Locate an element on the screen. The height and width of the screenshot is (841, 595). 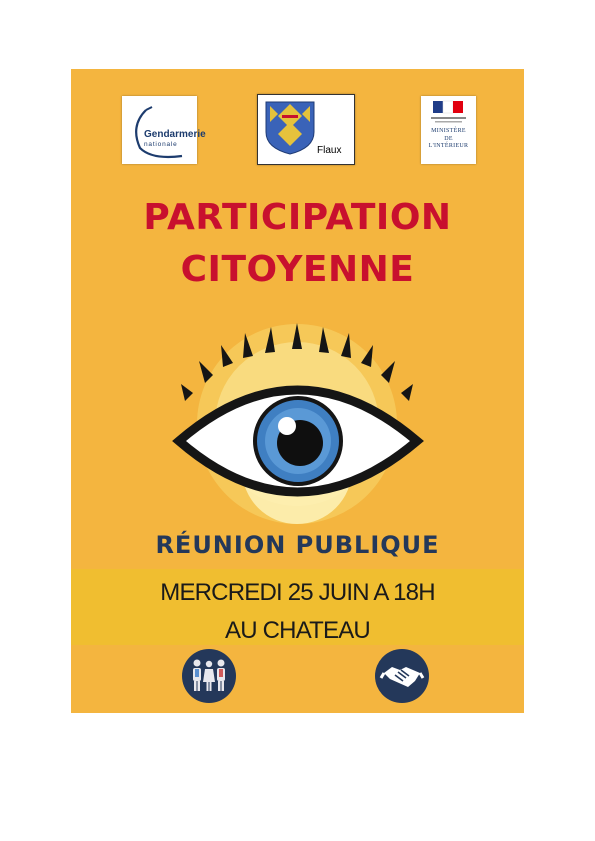
marianne-flag-icon is located at coordinates (448, 111).